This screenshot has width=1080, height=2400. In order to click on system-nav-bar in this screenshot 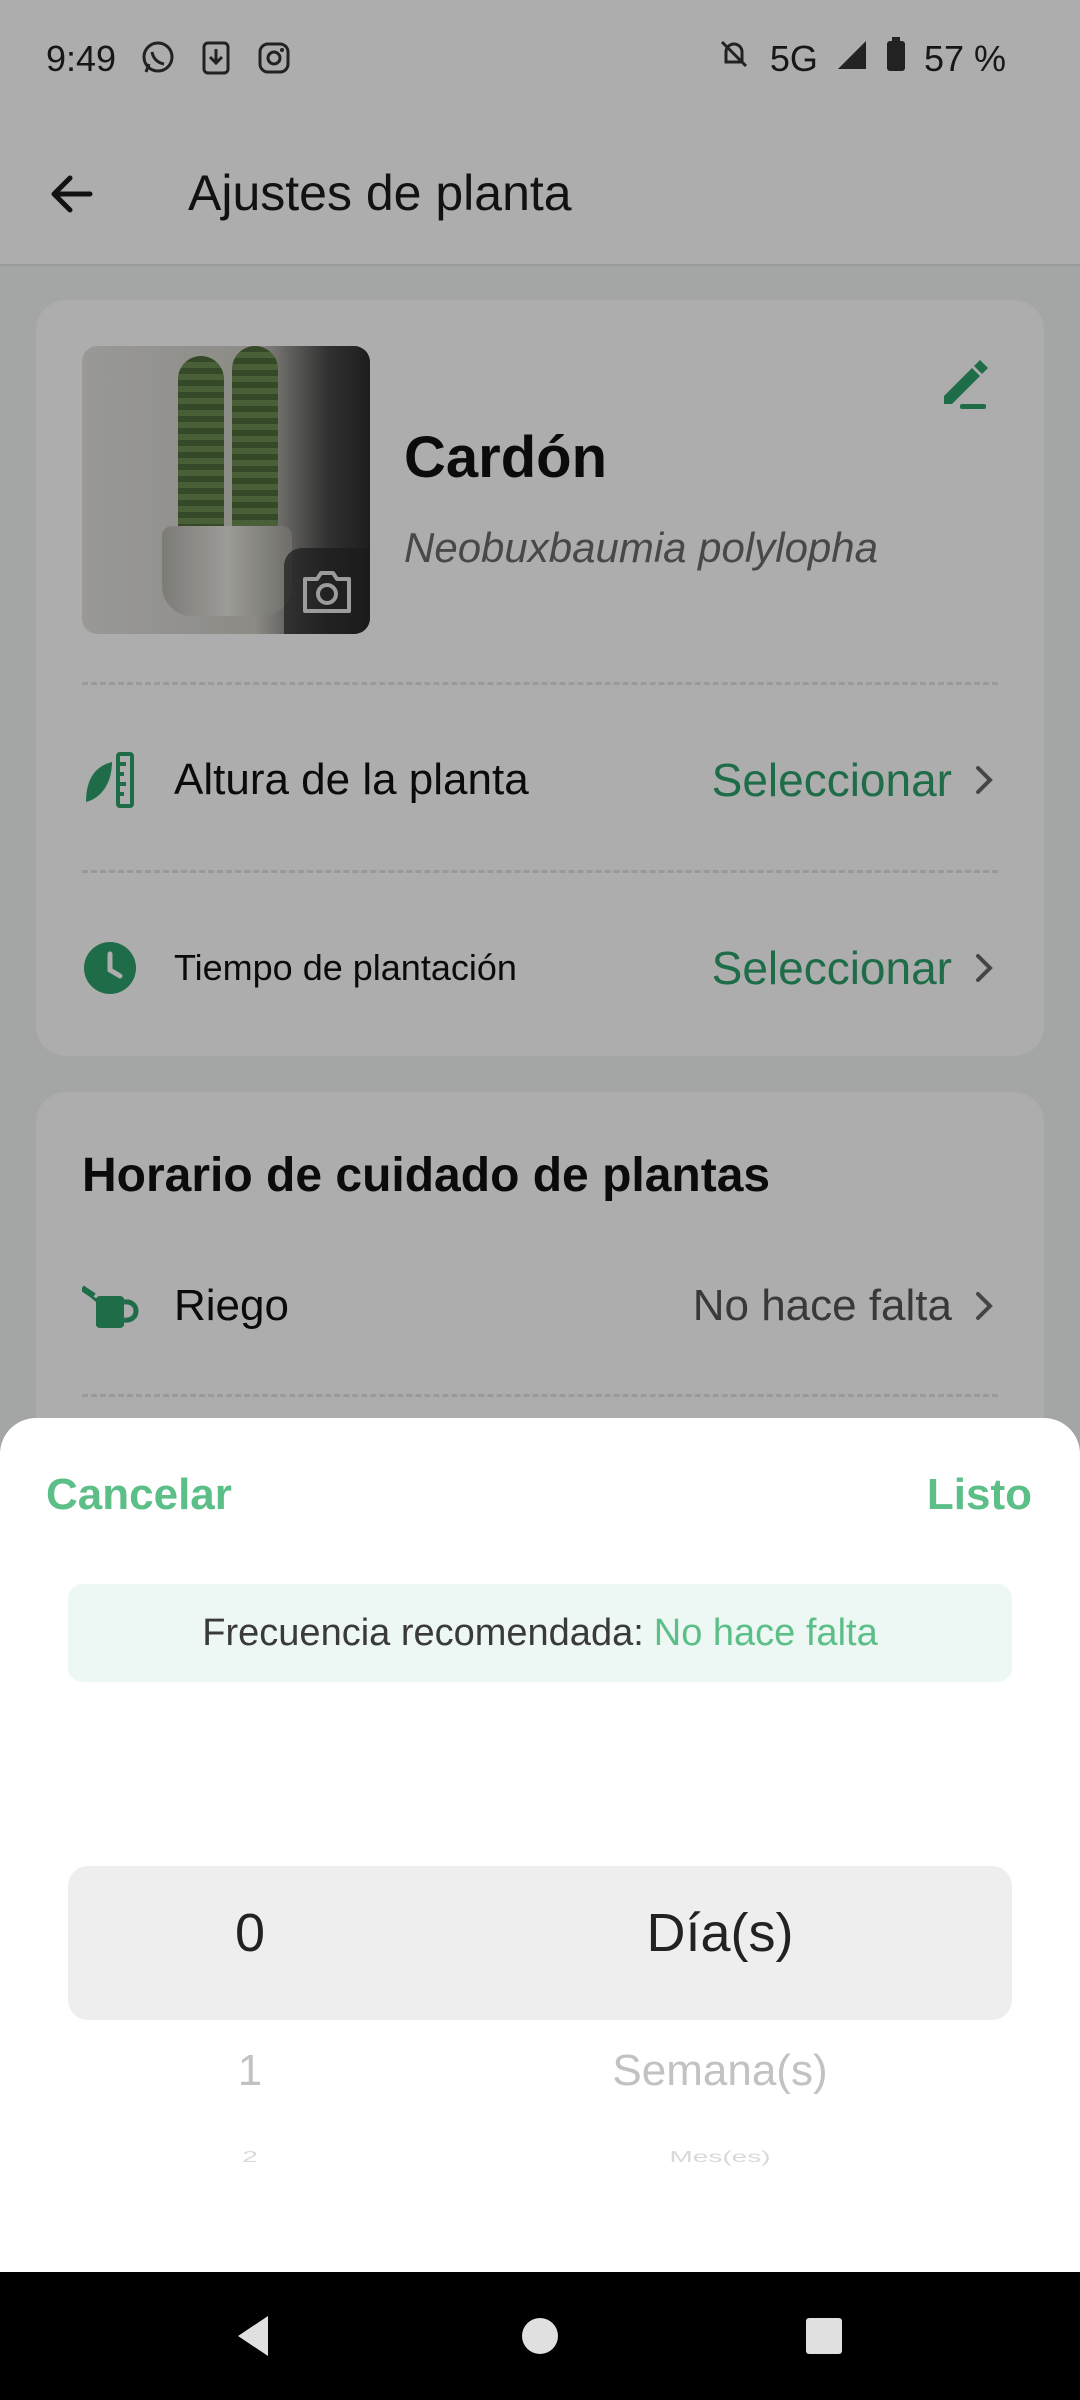, I will do `click(540, 2336)`.